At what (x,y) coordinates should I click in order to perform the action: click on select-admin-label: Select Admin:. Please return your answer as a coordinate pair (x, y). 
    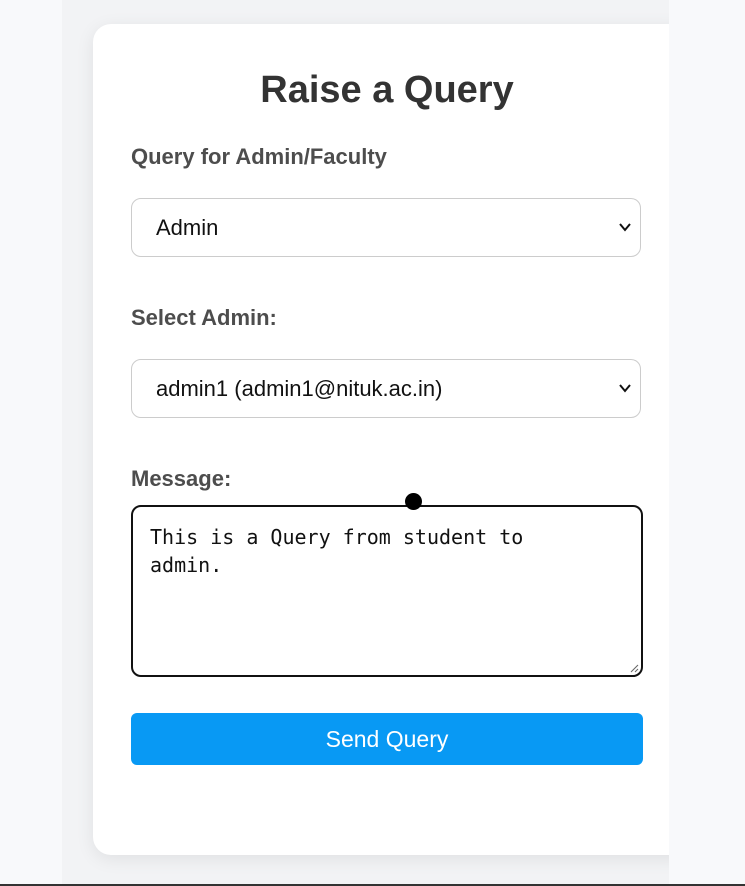
    Looking at the image, I should click on (204, 317).